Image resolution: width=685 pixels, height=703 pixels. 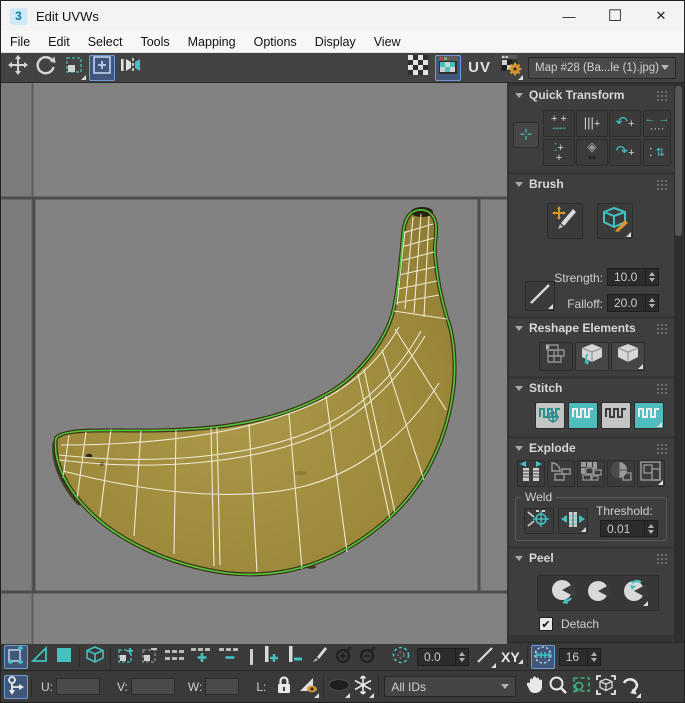 What do you see at coordinates (634, 593) in the screenshot?
I see `peel-reset-button` at bounding box center [634, 593].